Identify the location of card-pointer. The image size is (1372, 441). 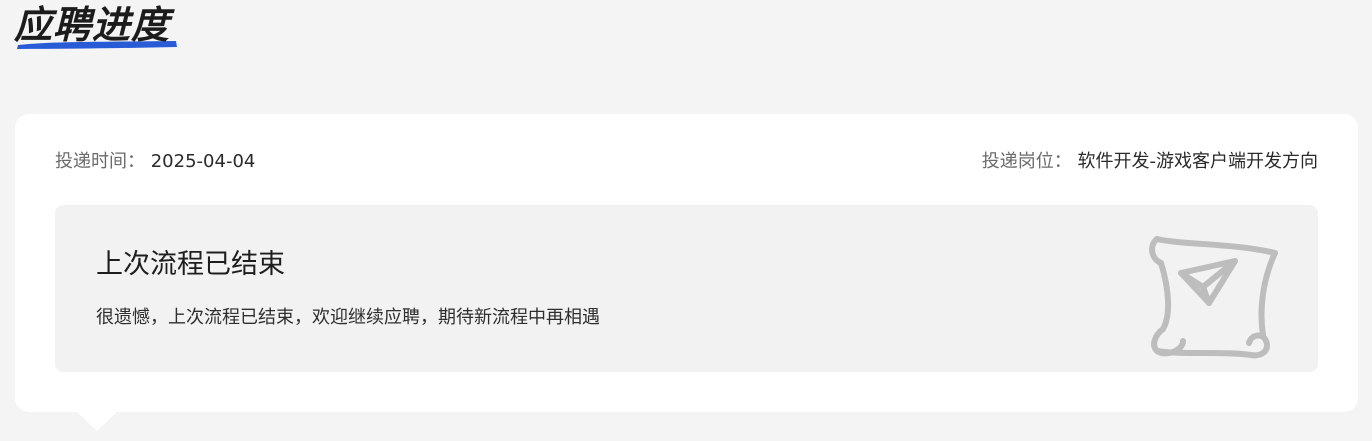
(97, 421).